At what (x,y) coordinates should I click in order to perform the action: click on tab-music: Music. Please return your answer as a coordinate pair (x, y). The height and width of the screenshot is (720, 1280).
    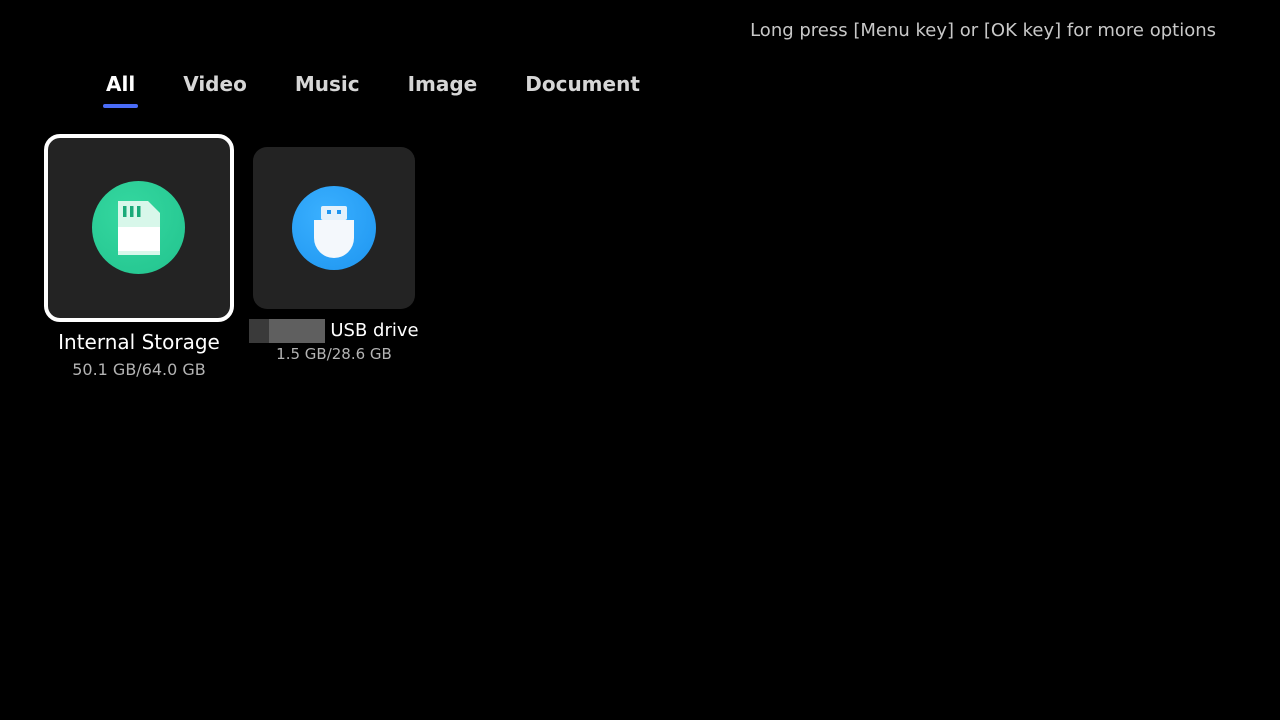
    Looking at the image, I should click on (327, 90).